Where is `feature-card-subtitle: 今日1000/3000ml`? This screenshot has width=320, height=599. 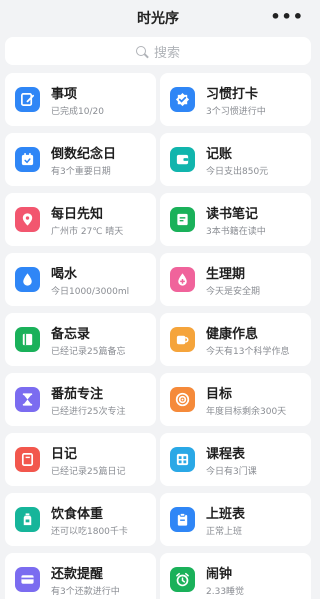 feature-card-subtitle: 今日1000/3000ml is located at coordinates (90, 292).